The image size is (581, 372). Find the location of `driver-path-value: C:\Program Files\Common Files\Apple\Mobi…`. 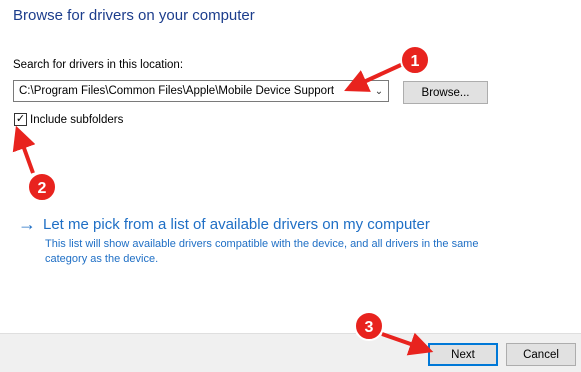

driver-path-value: C:\Program Files\Common Files\Apple\Mobi… is located at coordinates (192, 91).